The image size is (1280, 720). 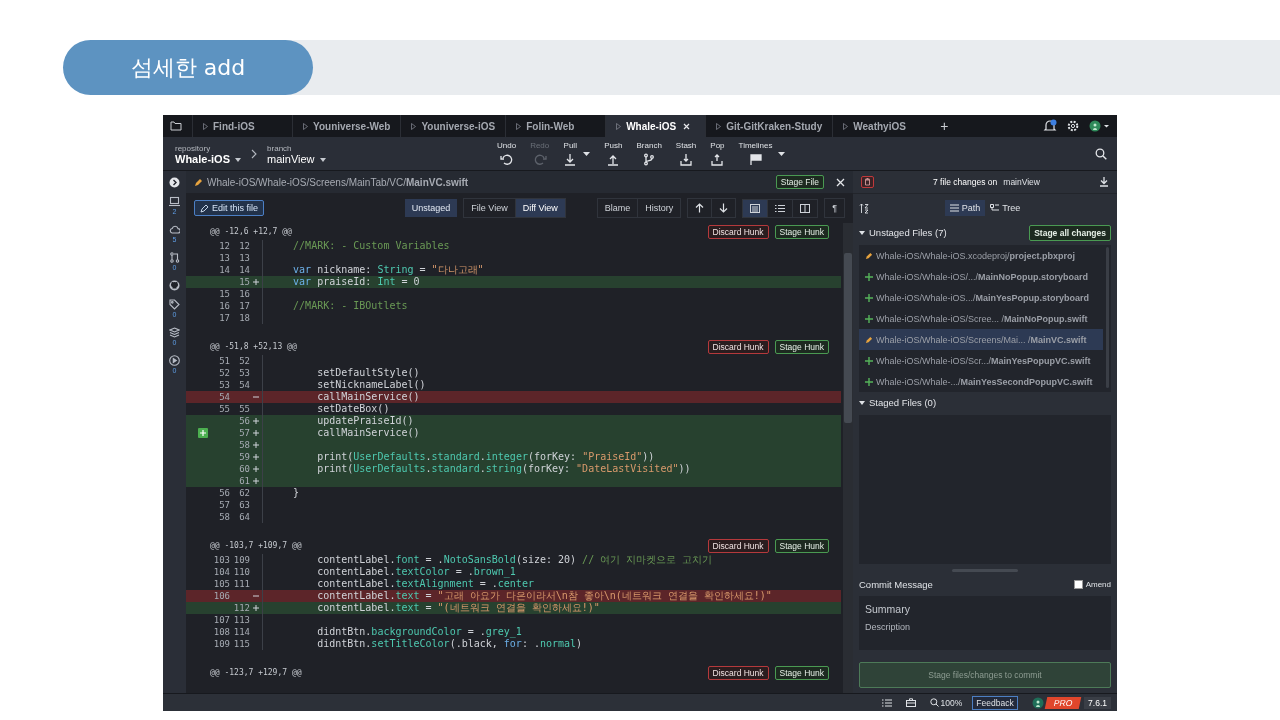 I want to click on toolbar-button: Stash, so click(x=686, y=153).